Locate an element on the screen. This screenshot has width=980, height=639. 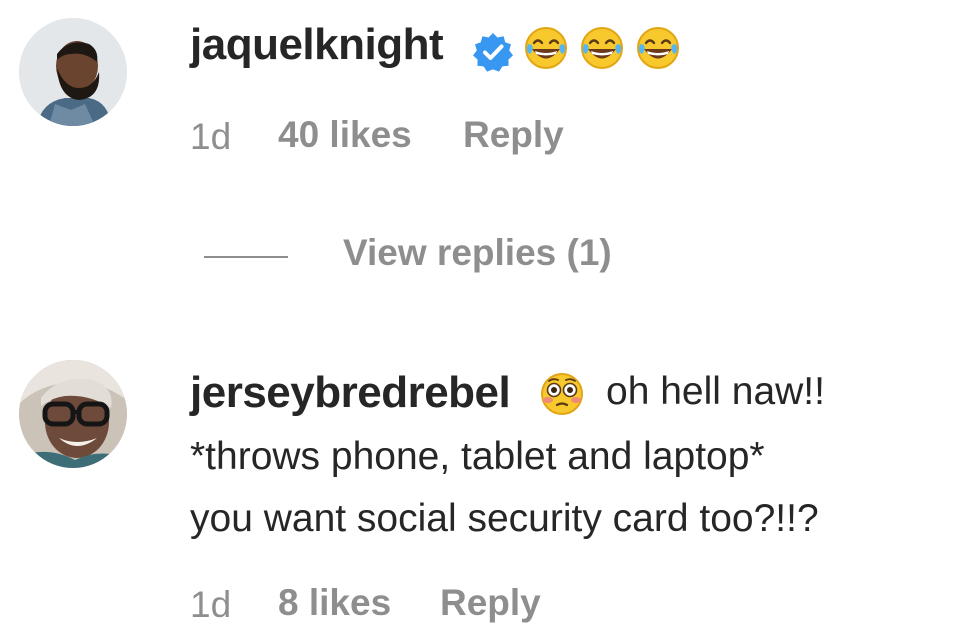
likes-count: 40 likes is located at coordinates (345, 135).